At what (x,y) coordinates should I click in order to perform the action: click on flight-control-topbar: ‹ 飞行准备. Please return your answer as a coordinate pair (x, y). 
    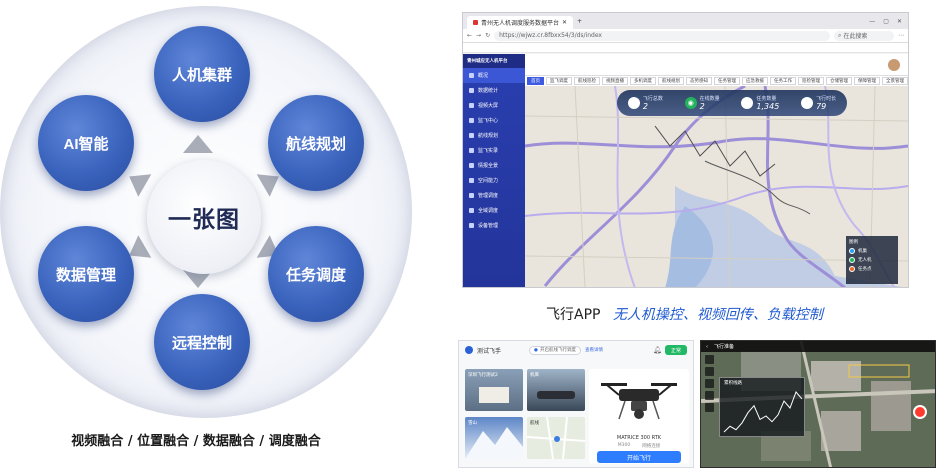
    Looking at the image, I should click on (818, 346).